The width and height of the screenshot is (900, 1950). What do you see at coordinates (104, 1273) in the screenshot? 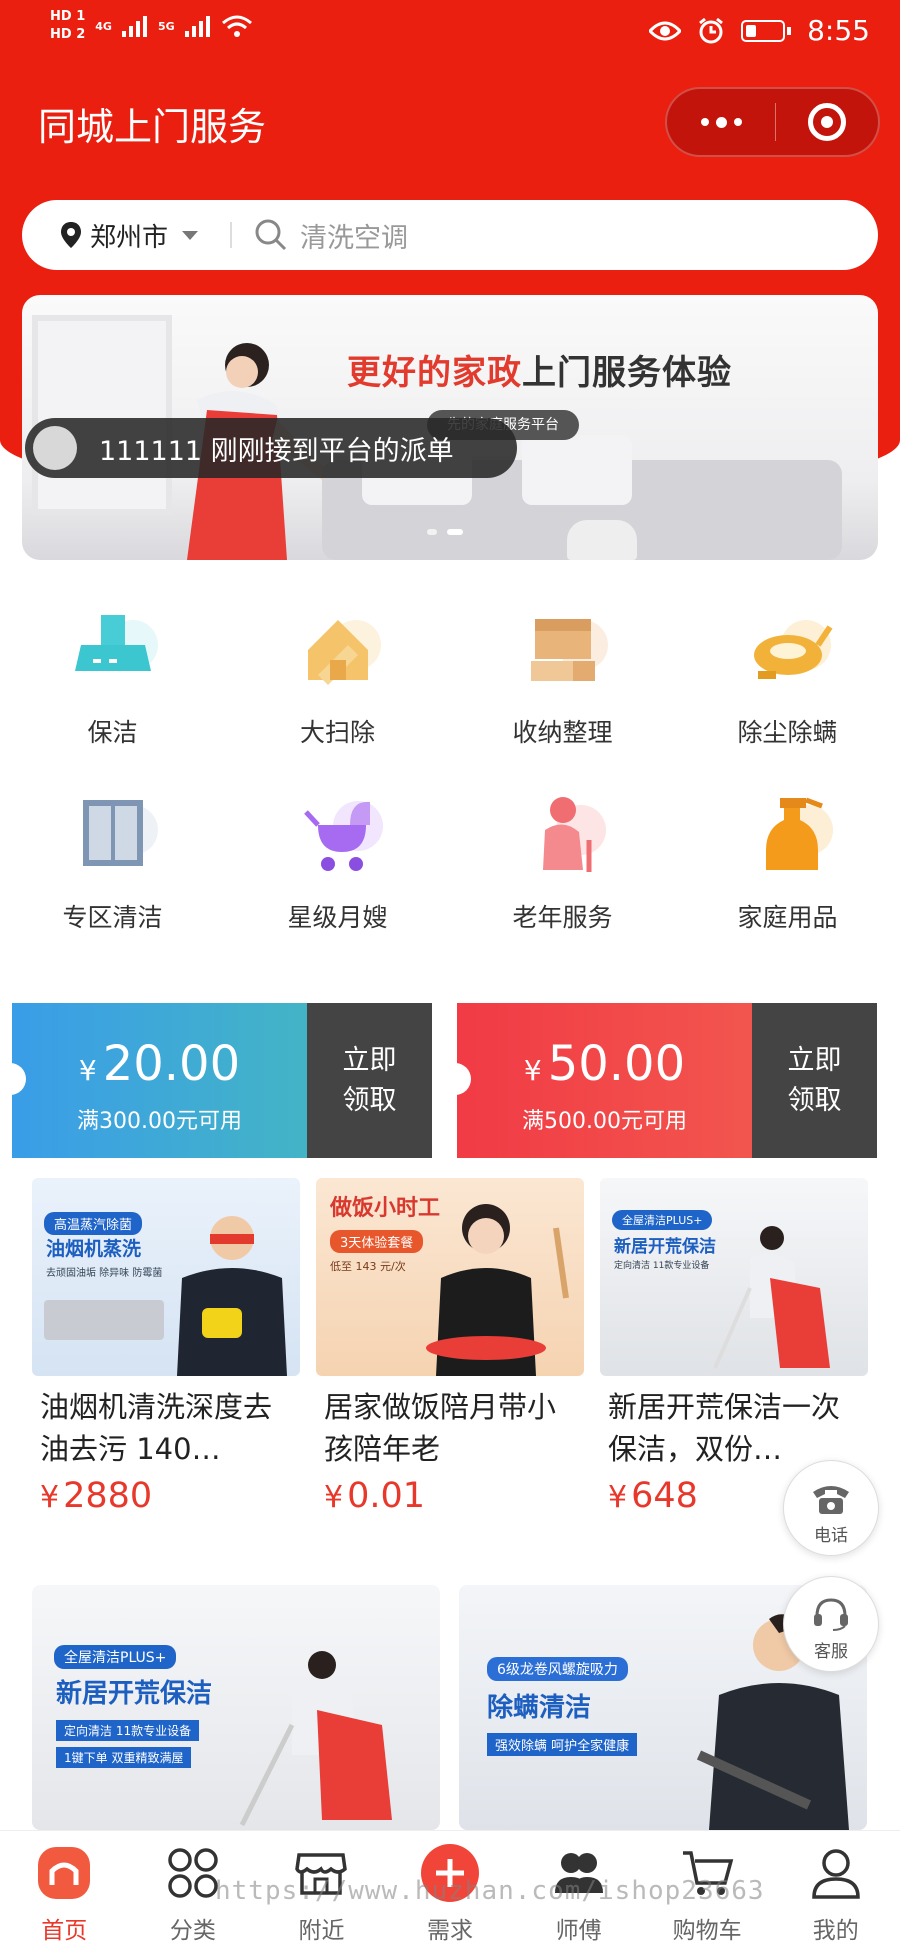
I see `product-image-caption: 去顽固油垢 除异味 防霉菌` at bounding box center [104, 1273].